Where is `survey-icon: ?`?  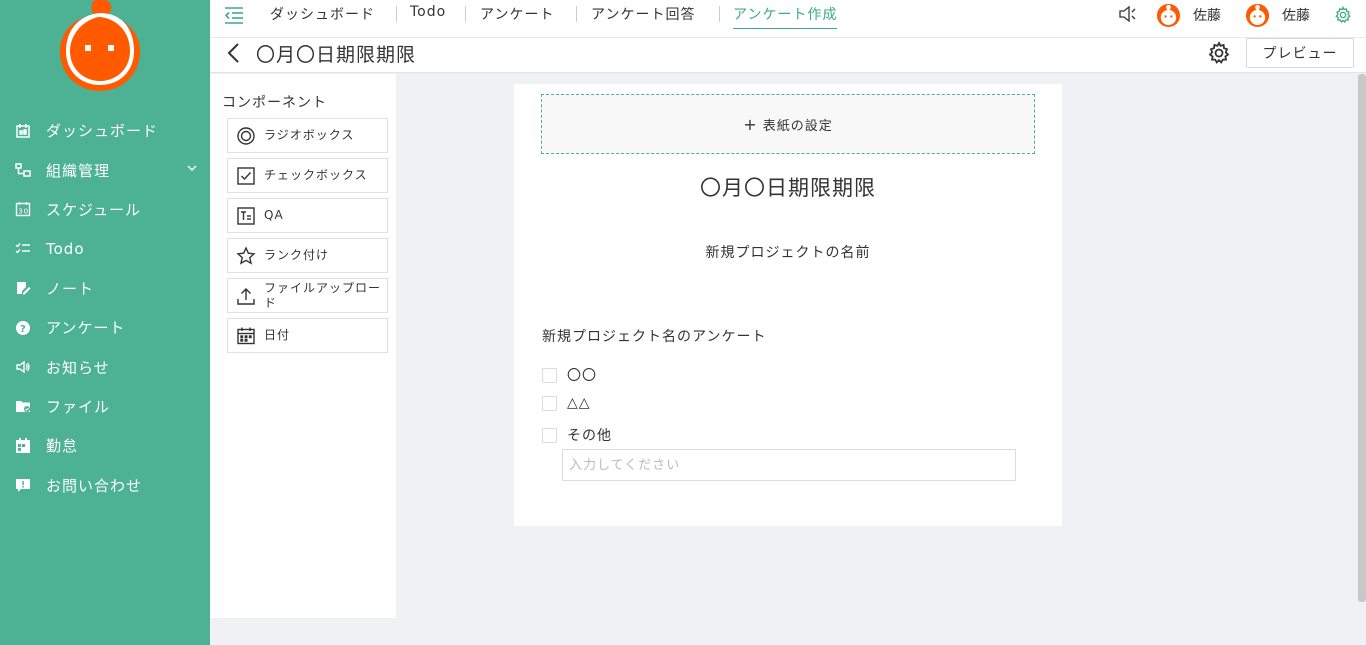 survey-icon: ? is located at coordinates (23, 328).